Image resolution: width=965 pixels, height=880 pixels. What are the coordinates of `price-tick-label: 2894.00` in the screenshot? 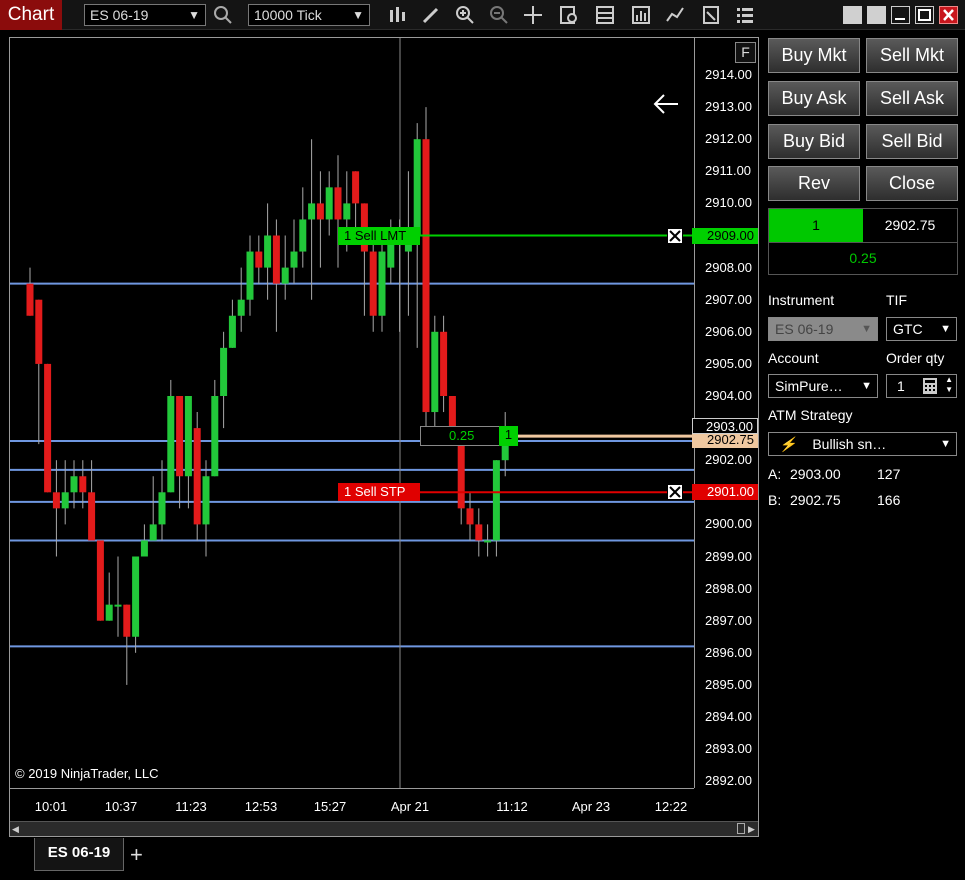 It's located at (728, 716).